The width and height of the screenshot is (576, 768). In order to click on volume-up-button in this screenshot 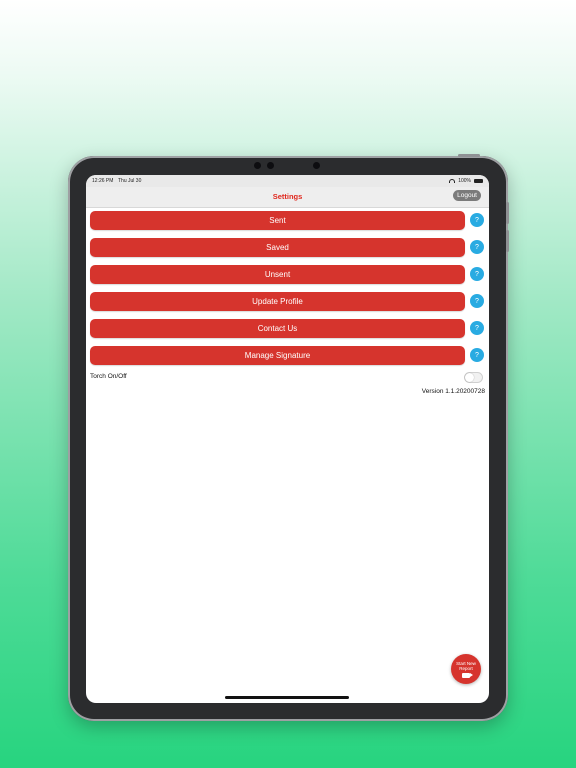, I will do `click(507, 213)`.